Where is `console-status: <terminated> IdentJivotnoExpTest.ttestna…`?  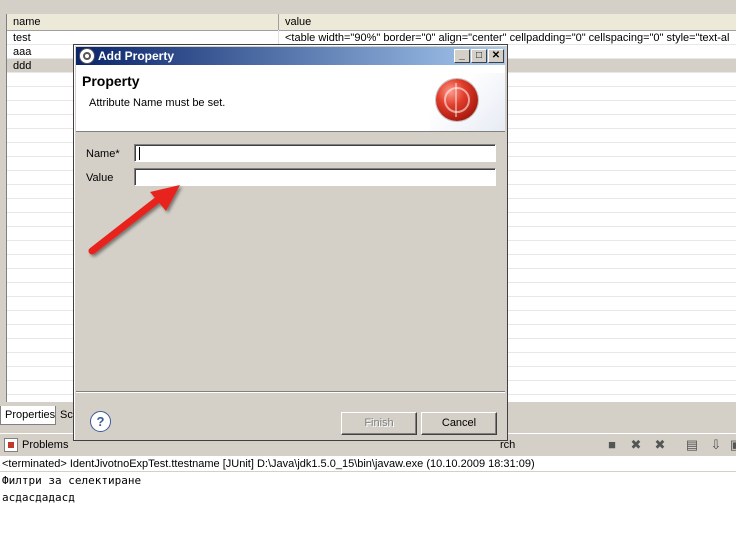 console-status: <terminated> IdentJivotnoExpTest.ttestna… is located at coordinates (368, 464).